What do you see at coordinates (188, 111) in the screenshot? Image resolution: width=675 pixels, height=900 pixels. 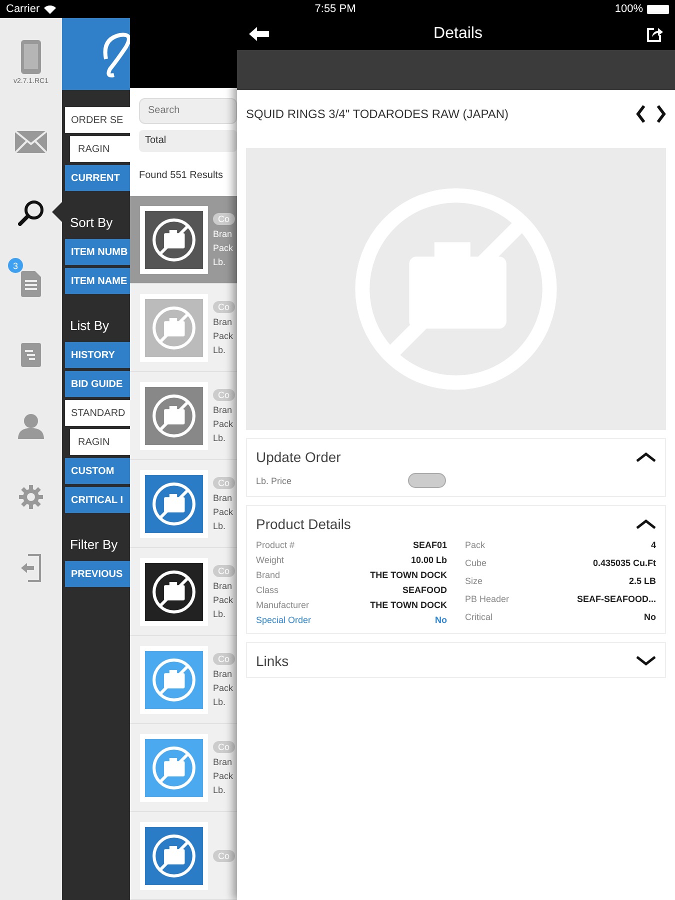 I see `search-field: Search` at bounding box center [188, 111].